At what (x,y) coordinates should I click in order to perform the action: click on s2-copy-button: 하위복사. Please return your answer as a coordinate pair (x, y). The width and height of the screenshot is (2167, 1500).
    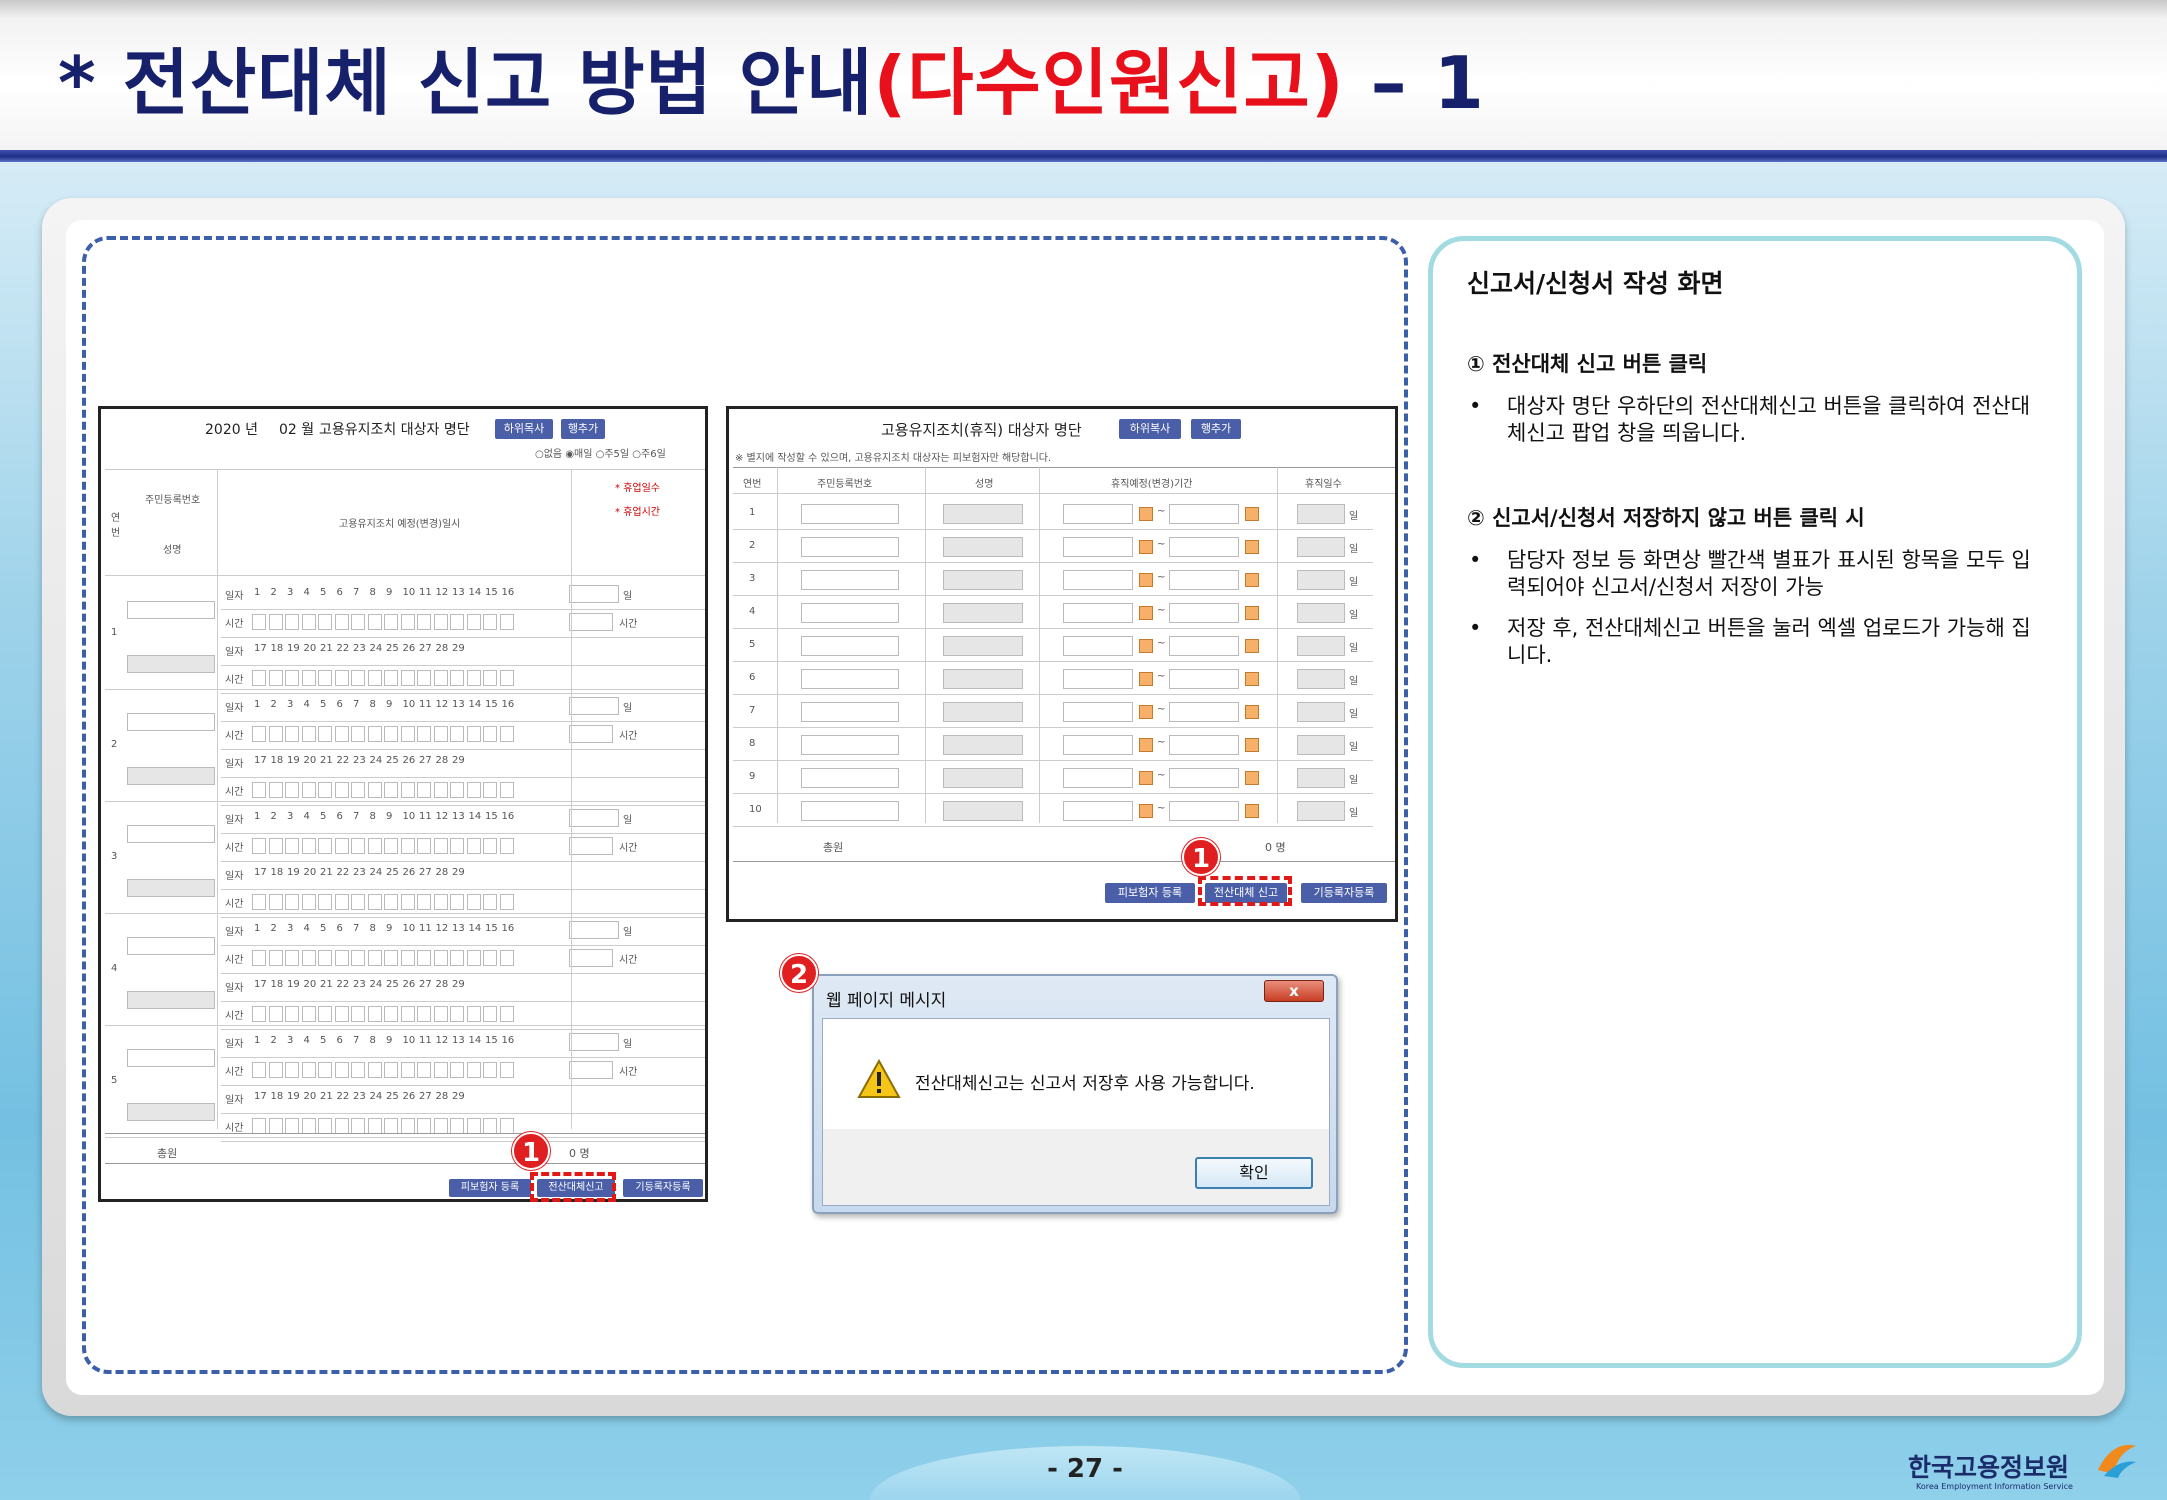
    Looking at the image, I should click on (1150, 429).